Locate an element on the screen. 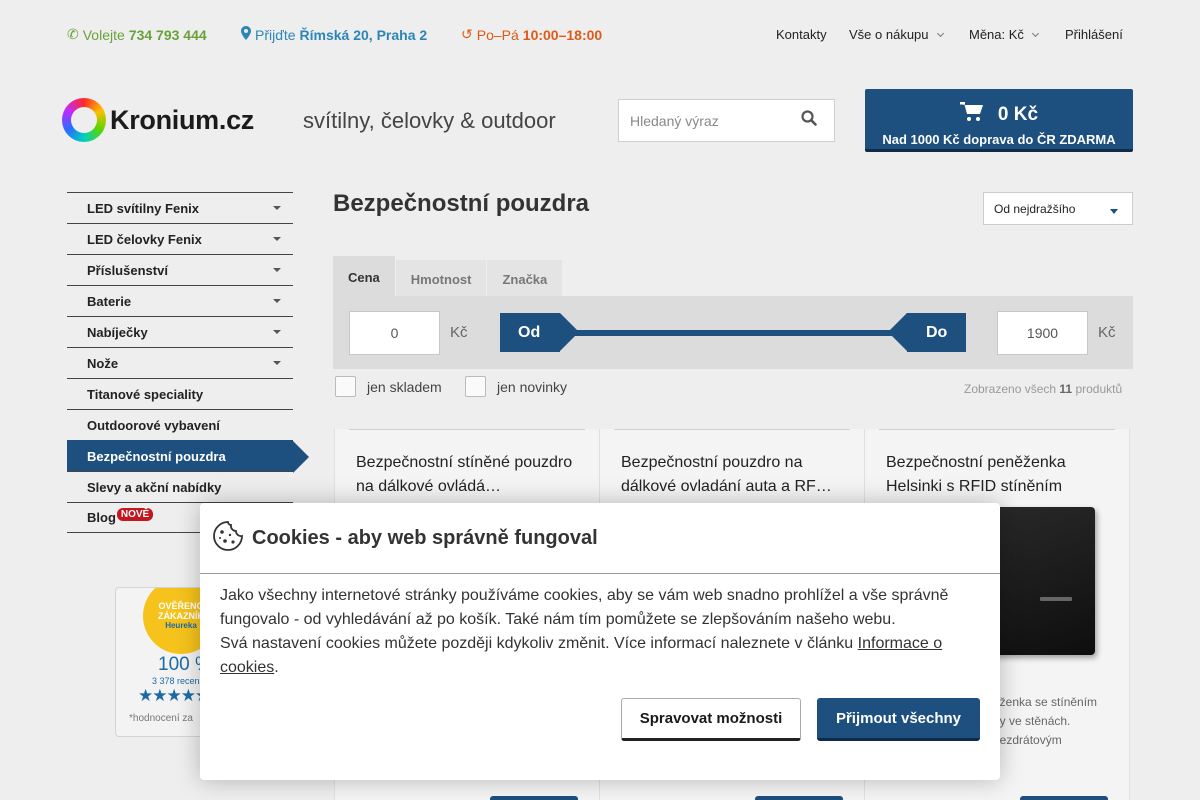 This screenshot has width=1200, height=800. cart-amount: 0 Kč is located at coordinates (1018, 114).